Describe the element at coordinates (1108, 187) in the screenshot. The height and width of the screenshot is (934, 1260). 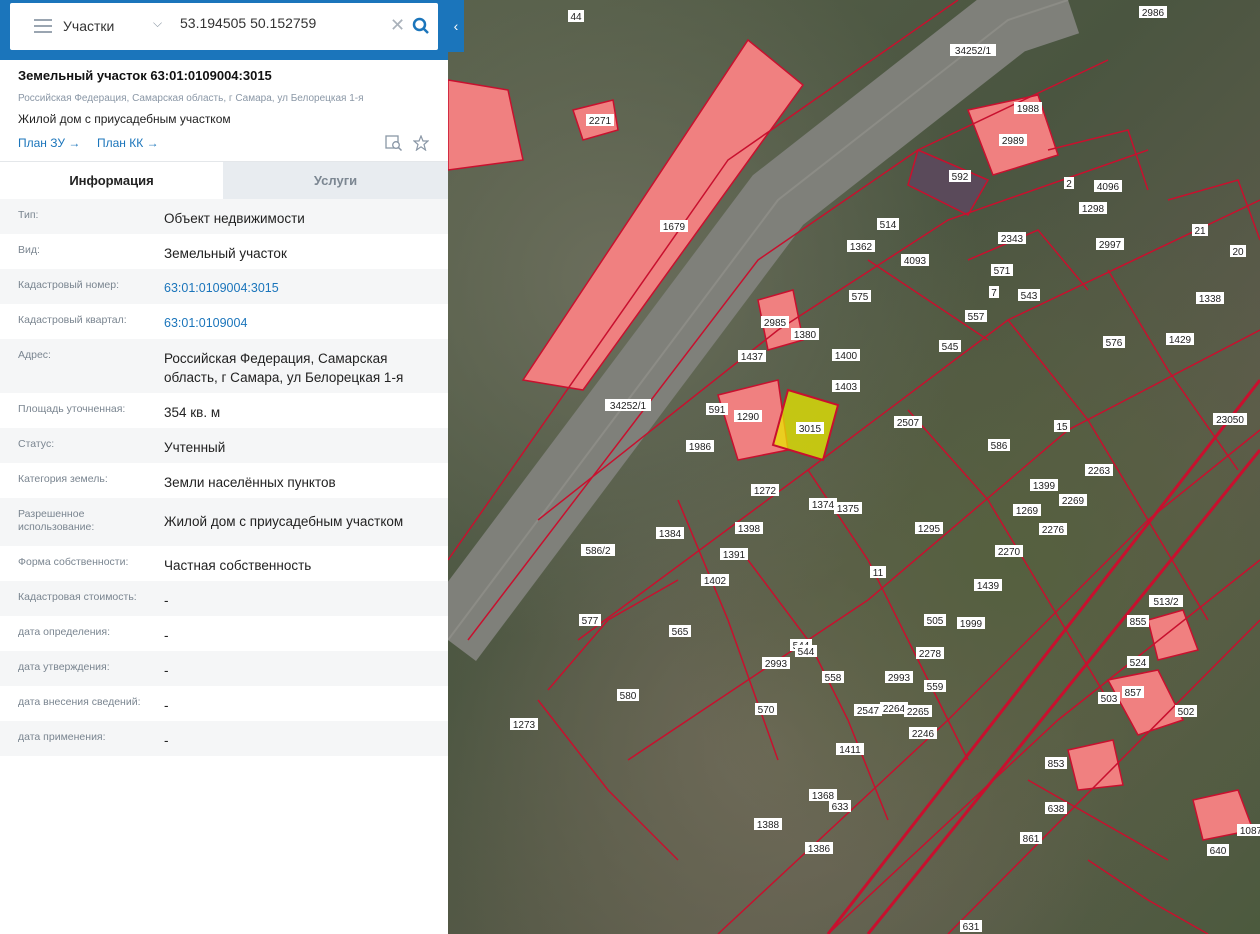
I see `parcel-number-label: 4096` at that location.